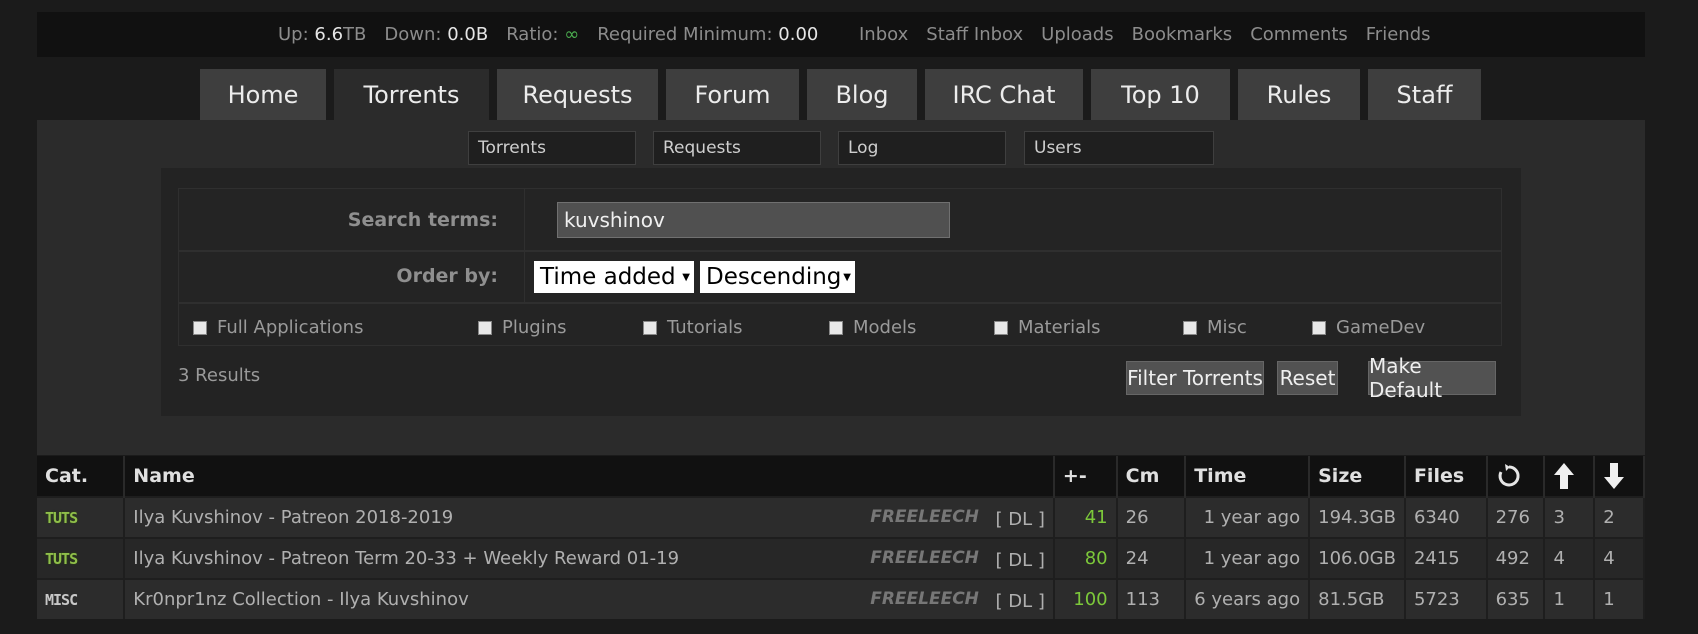  What do you see at coordinates (1619, 598) in the screenshot?
I see `leechers-count: 1` at bounding box center [1619, 598].